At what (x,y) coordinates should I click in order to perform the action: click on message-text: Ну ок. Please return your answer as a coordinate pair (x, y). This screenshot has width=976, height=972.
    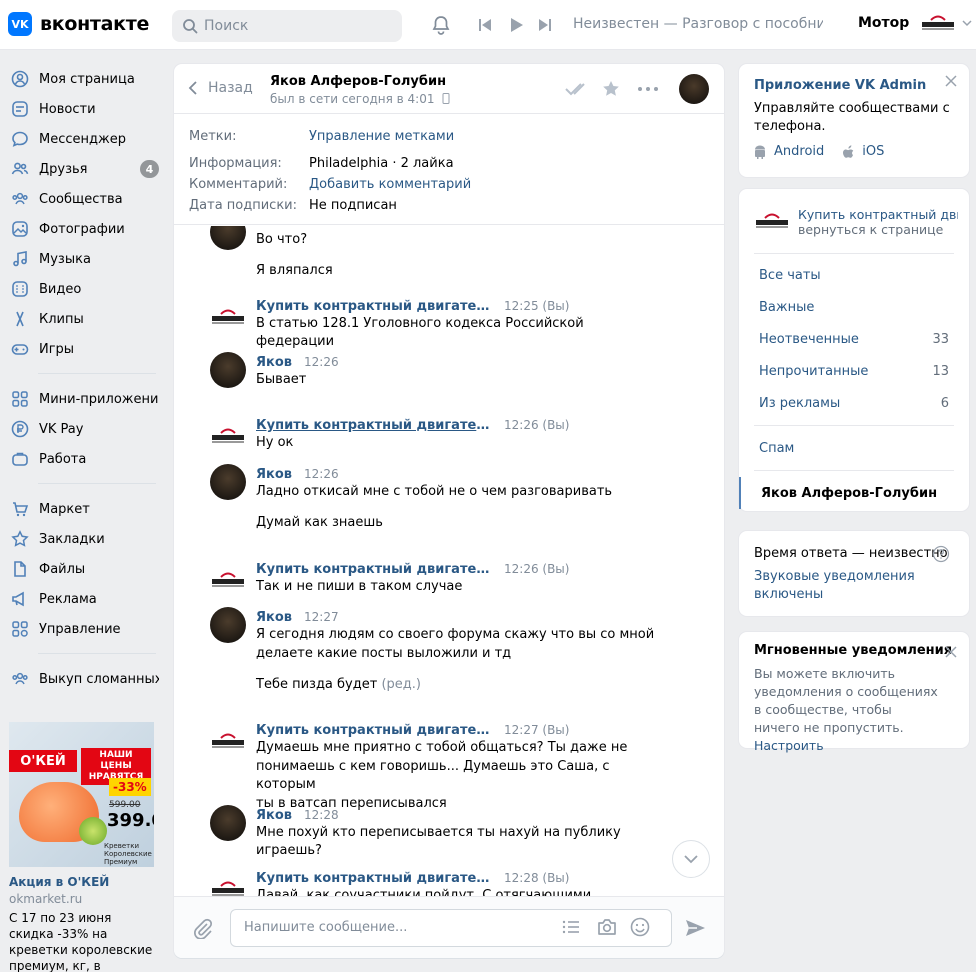
    Looking at the image, I should click on (275, 442).